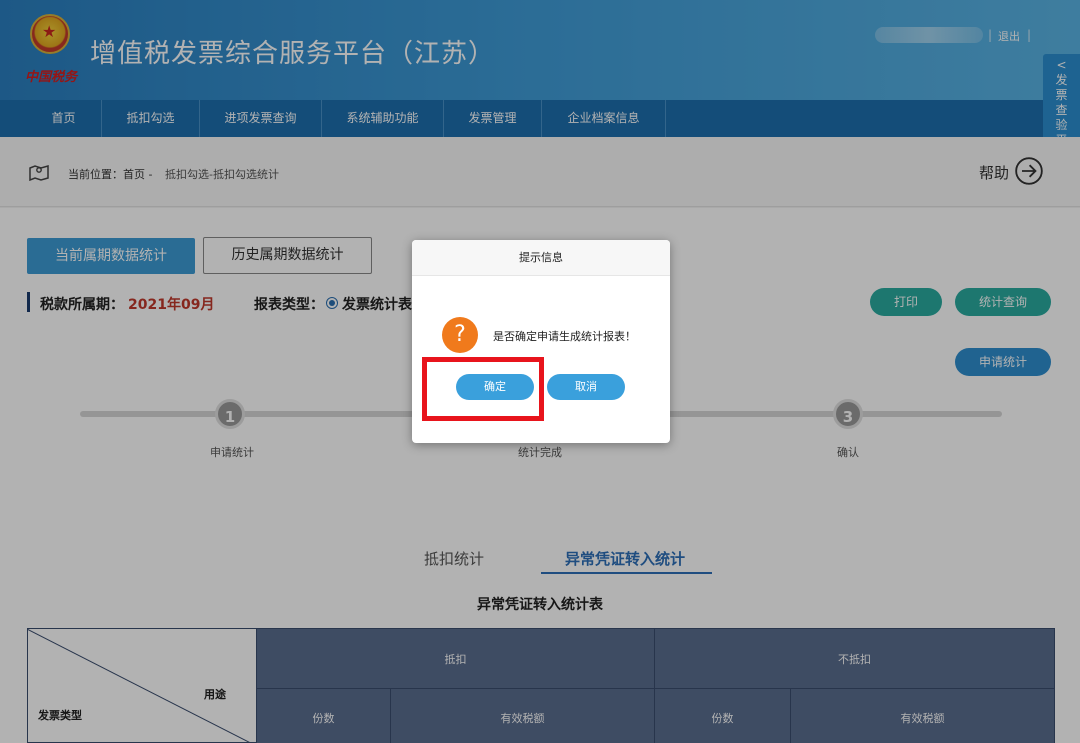 The height and width of the screenshot is (743, 1080). What do you see at coordinates (541, 258) in the screenshot?
I see `dialog-title: 提示信息` at bounding box center [541, 258].